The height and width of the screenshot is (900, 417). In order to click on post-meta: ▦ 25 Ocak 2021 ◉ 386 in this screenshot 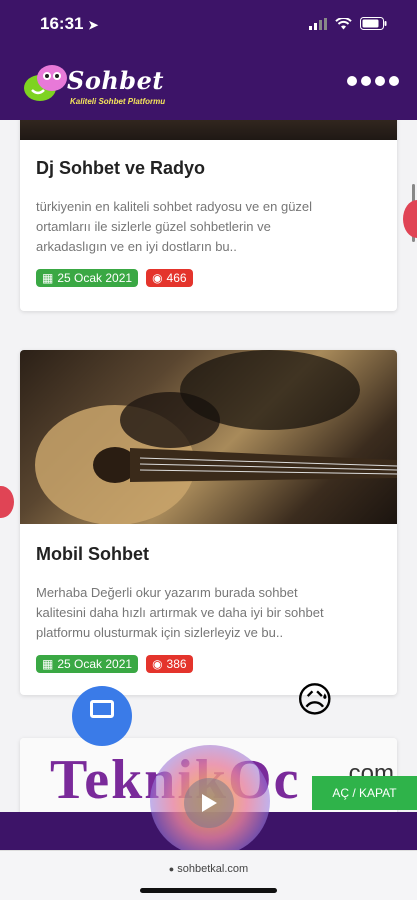, I will do `click(208, 664)`.